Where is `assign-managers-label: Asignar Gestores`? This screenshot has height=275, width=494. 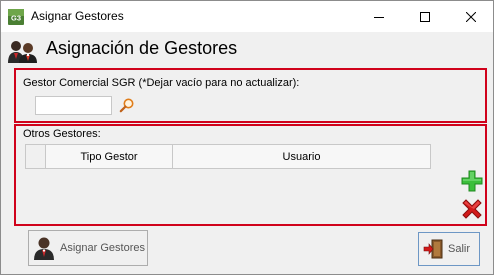
assign-managers-label: Asignar Gestores is located at coordinates (102, 248).